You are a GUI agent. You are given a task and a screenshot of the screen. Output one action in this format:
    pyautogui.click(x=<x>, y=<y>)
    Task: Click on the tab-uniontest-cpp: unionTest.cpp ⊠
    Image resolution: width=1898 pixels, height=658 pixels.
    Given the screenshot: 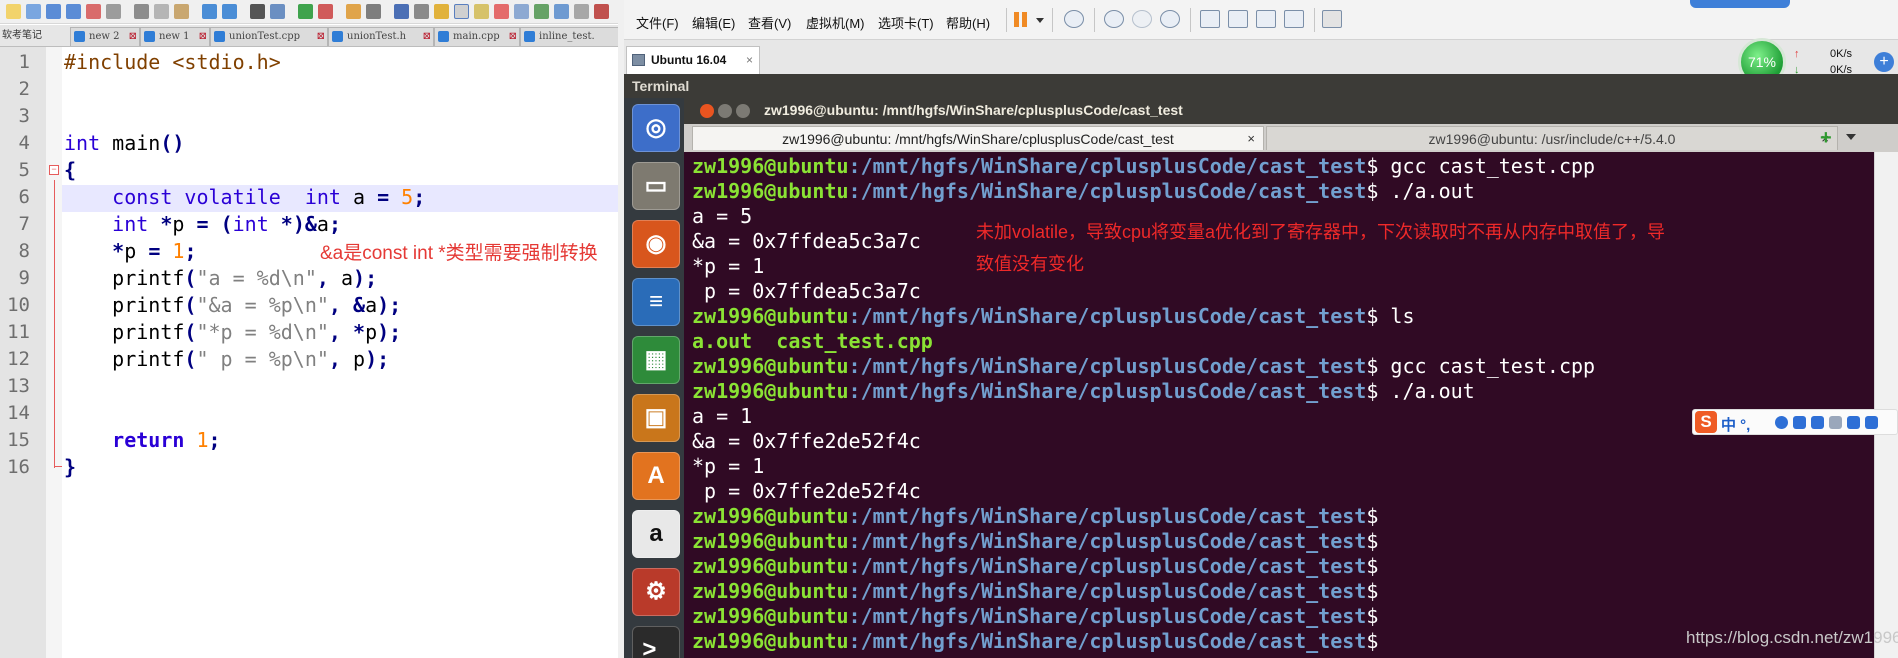 What is the action you would take?
    pyautogui.click(x=269, y=36)
    